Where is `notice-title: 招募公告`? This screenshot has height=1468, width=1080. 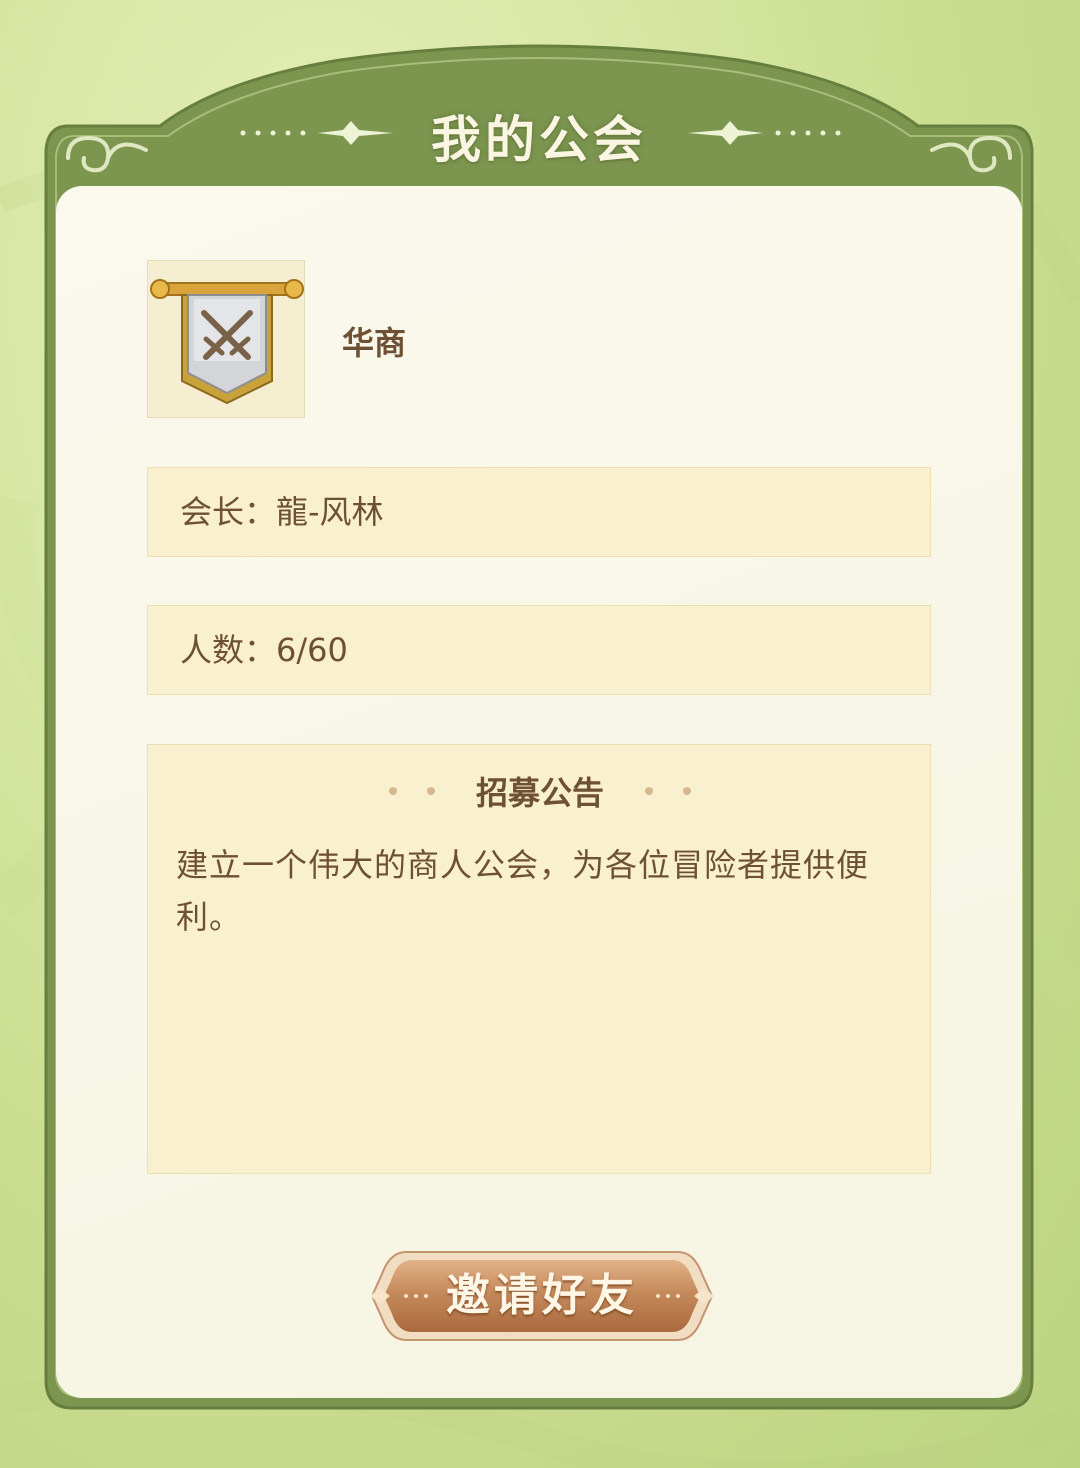
notice-title: 招募公告 is located at coordinates (539, 793).